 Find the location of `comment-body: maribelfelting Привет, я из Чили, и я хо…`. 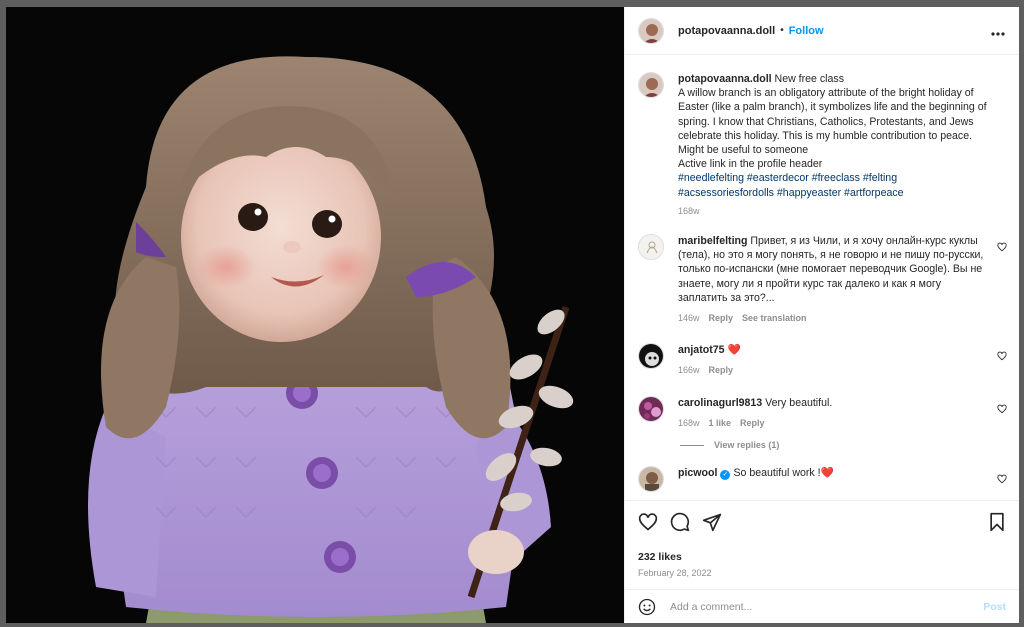

comment-body: maribelfelting Привет, я из Чили, и я хо… is located at coordinates (843, 279).